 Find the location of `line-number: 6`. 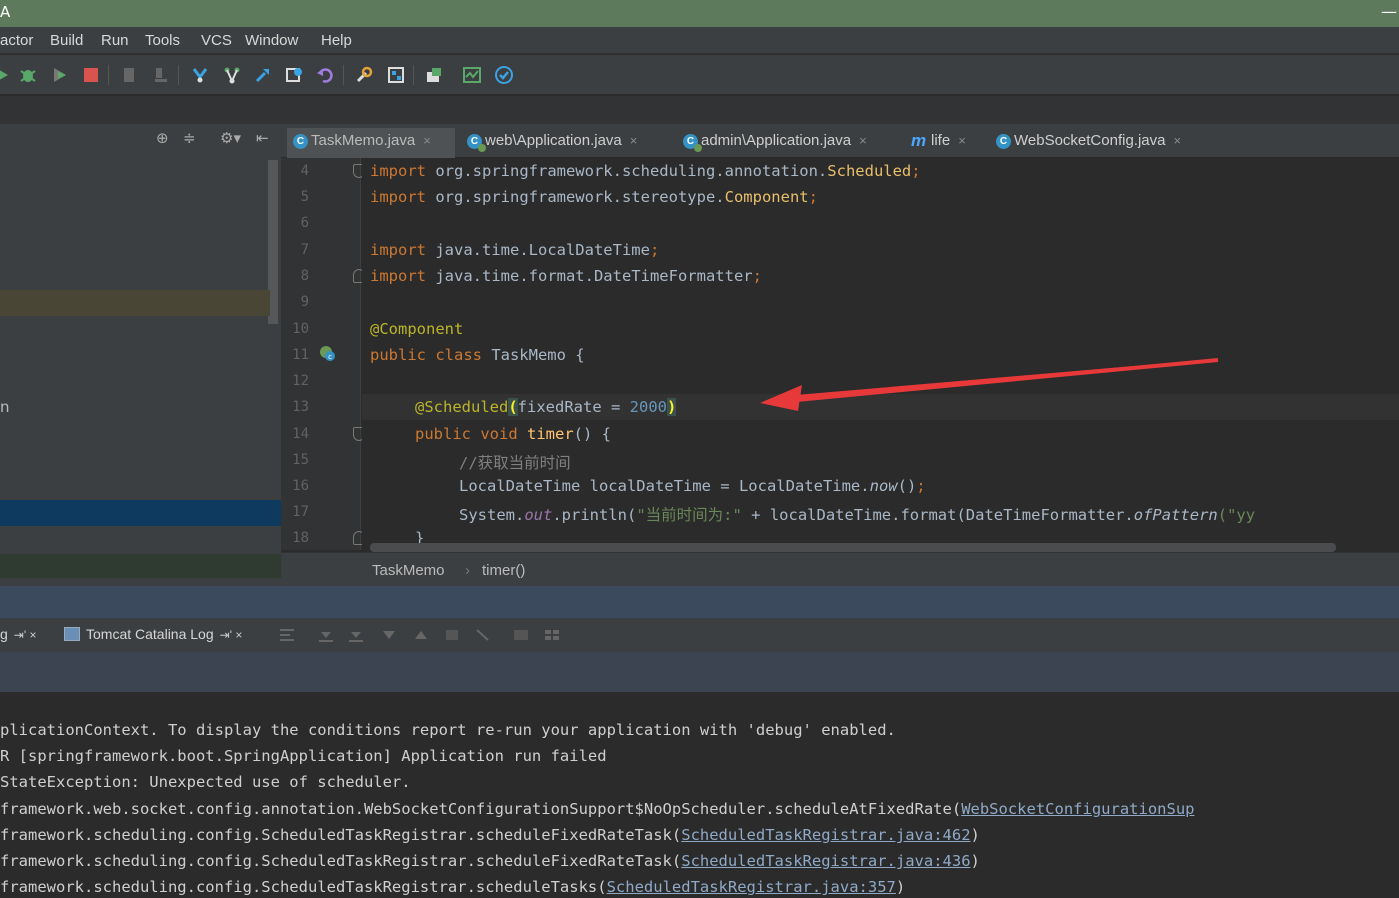

line-number: 6 is located at coordinates (304, 223).